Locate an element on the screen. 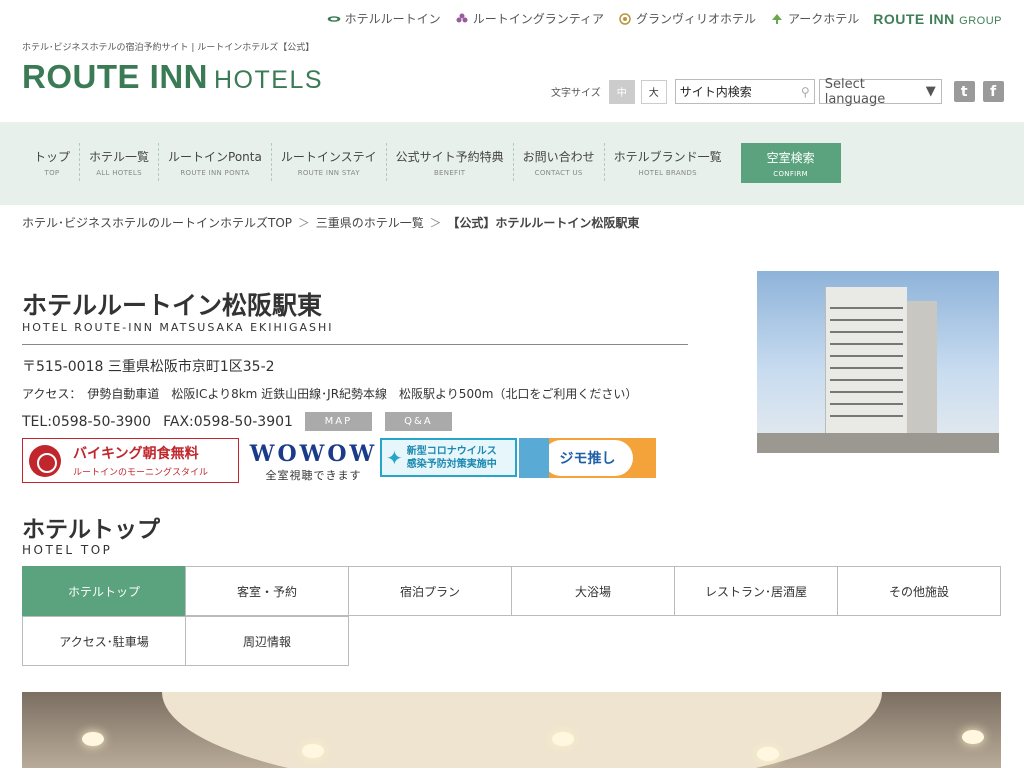 This screenshot has height=768, width=1024. font-size-medium-button: 中 is located at coordinates (621, 91).